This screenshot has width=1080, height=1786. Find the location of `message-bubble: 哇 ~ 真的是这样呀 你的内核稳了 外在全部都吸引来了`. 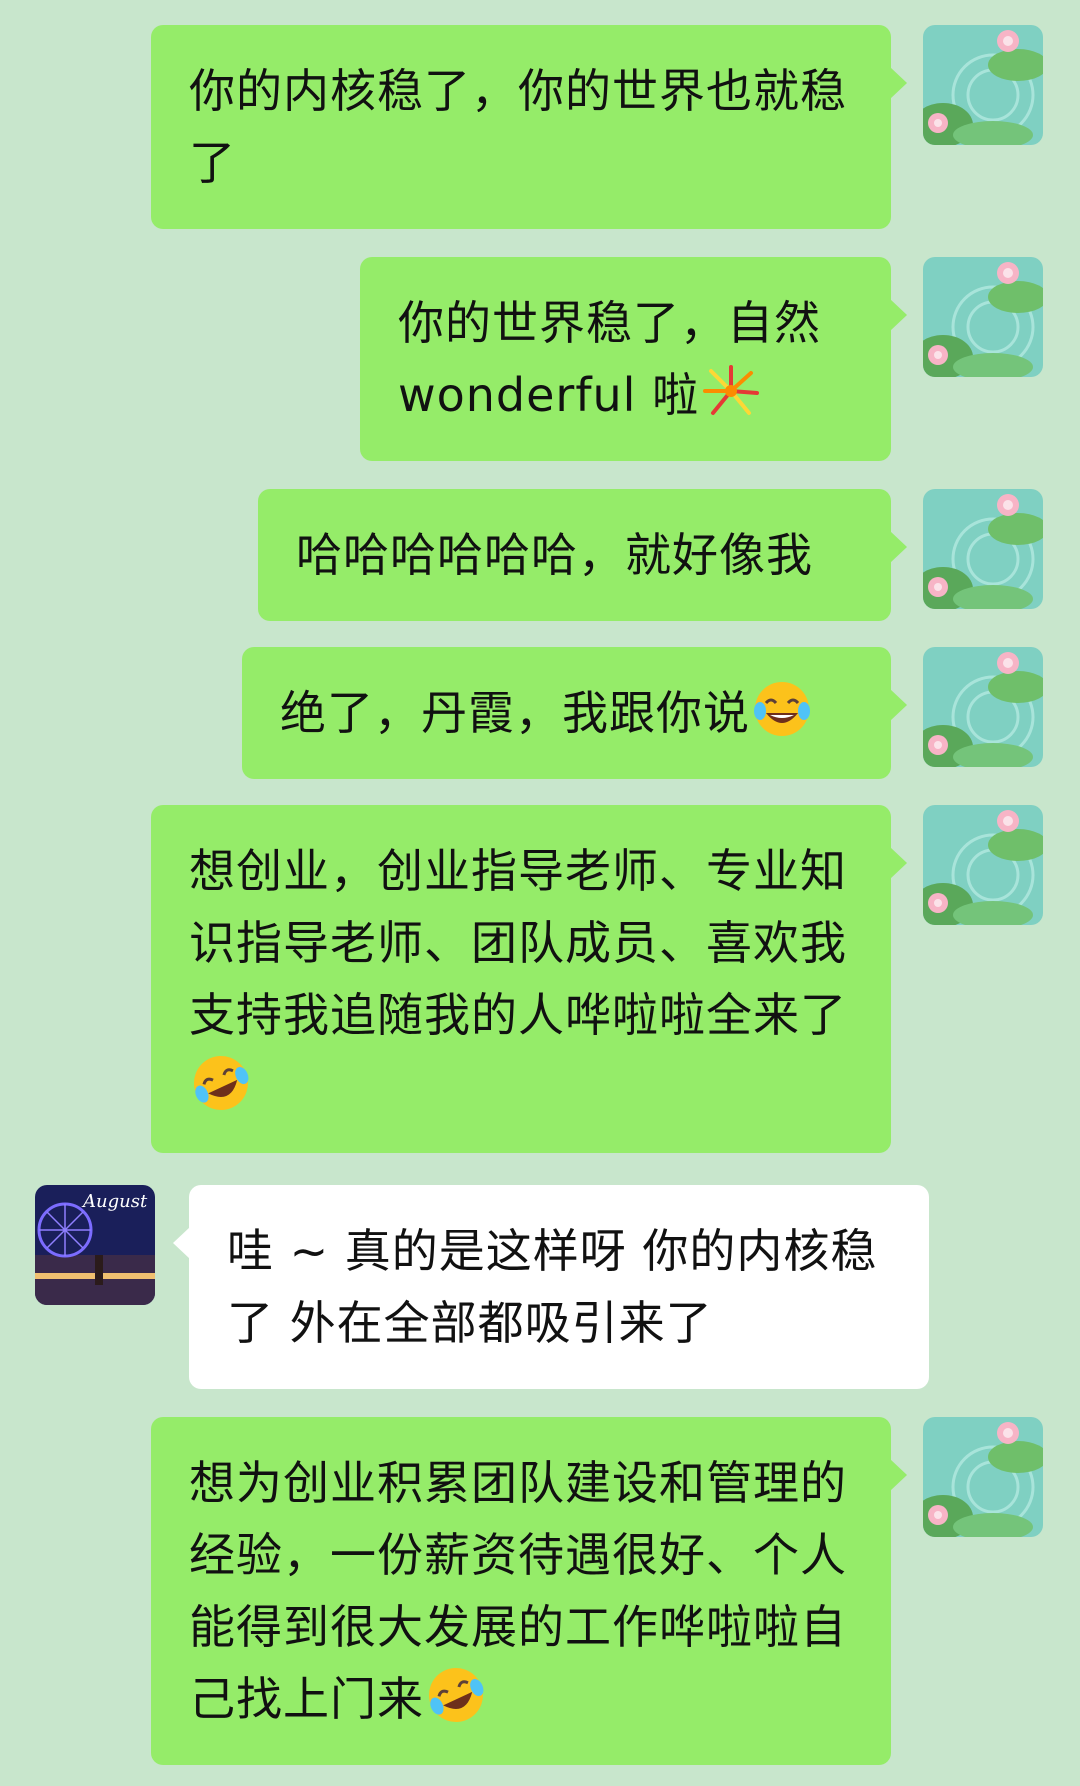

message-bubble: 哇 ~ 真的是这样呀 你的内核稳了 外在全部都吸引来了 is located at coordinates (551, 1287).